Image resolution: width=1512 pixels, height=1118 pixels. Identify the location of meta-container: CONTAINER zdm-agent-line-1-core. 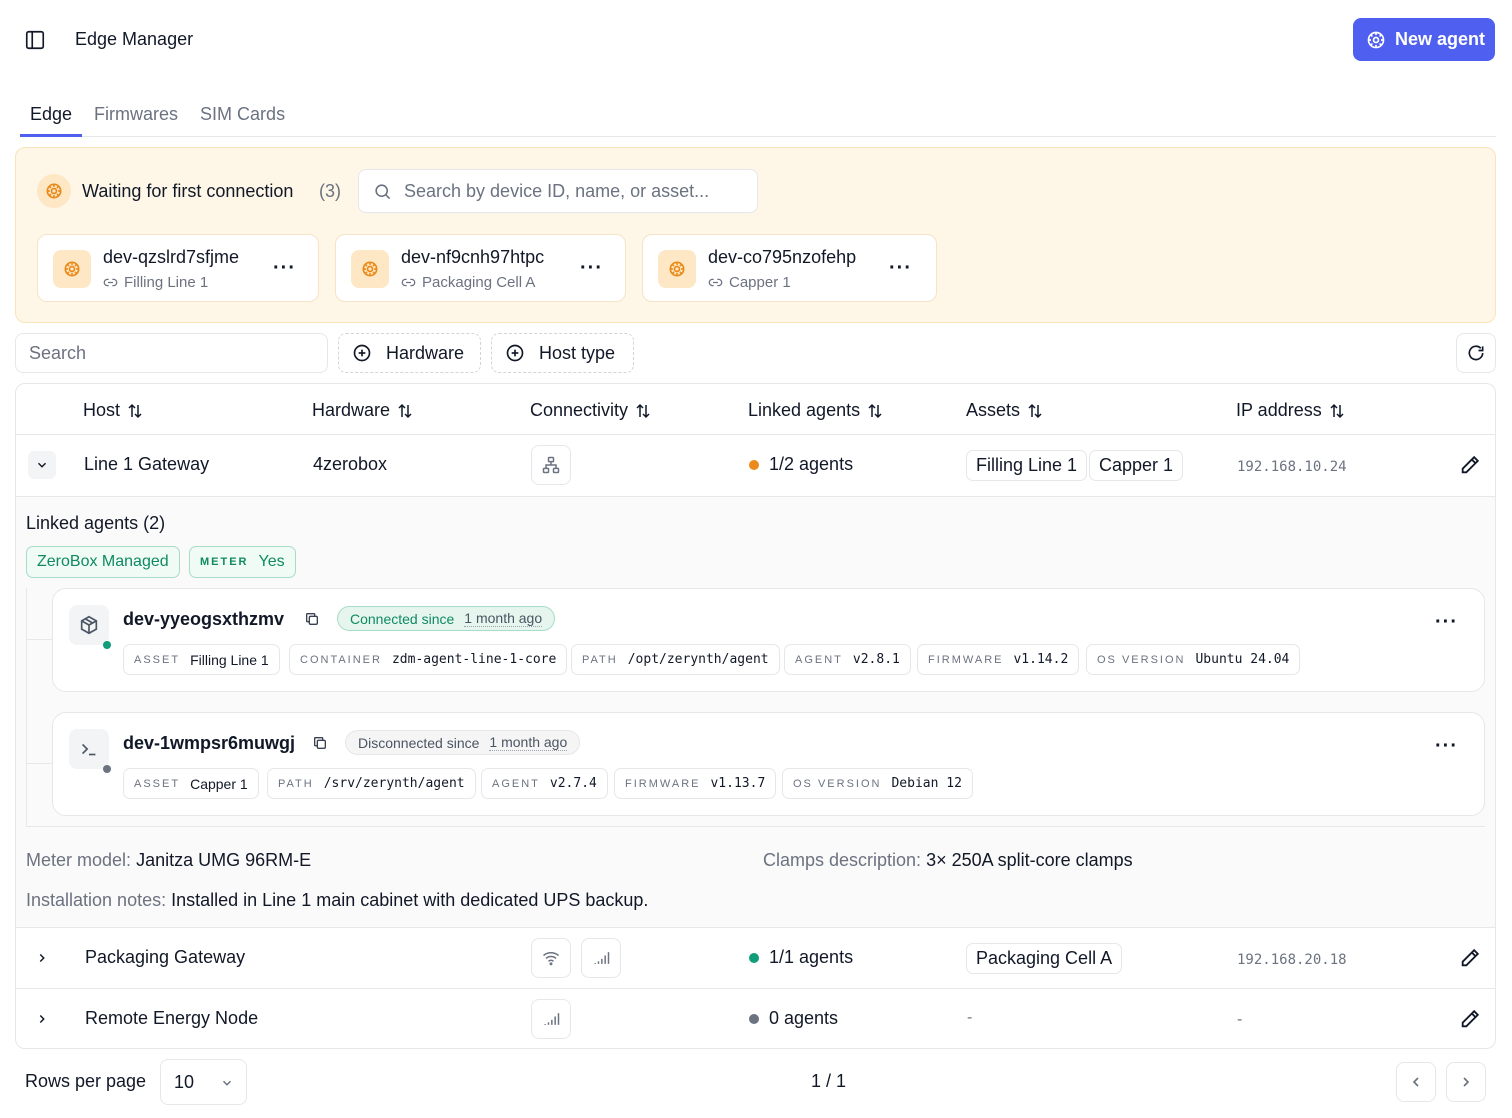
(428, 659).